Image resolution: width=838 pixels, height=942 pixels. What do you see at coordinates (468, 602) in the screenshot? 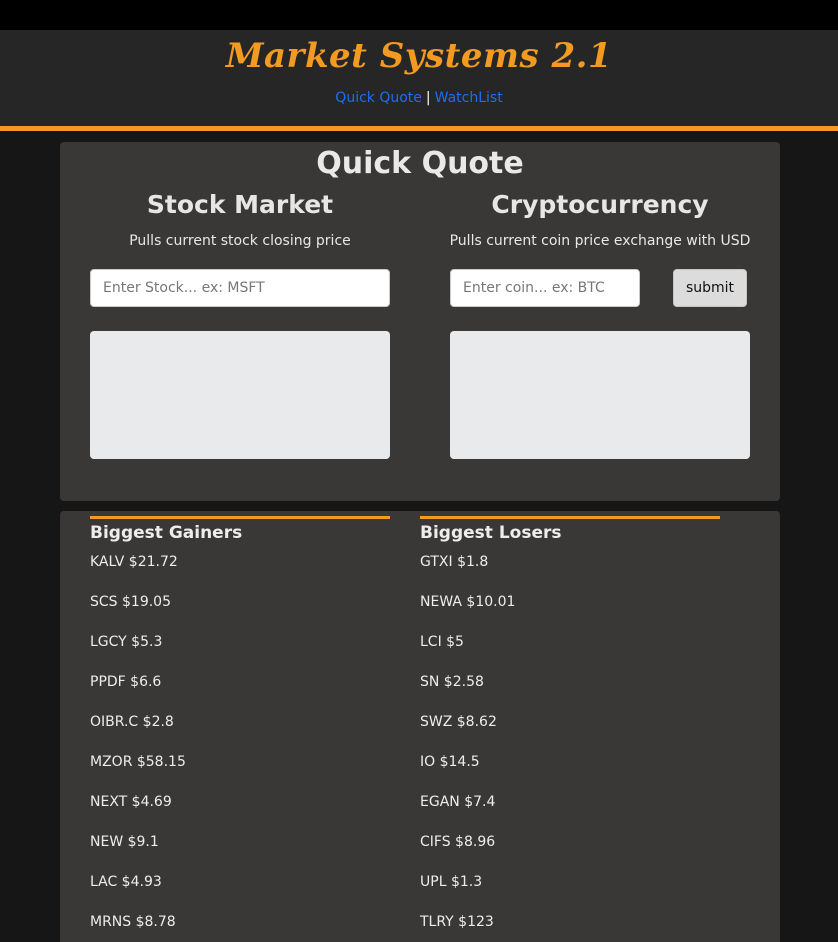
I see `list-item: NEWA $10.01` at bounding box center [468, 602].